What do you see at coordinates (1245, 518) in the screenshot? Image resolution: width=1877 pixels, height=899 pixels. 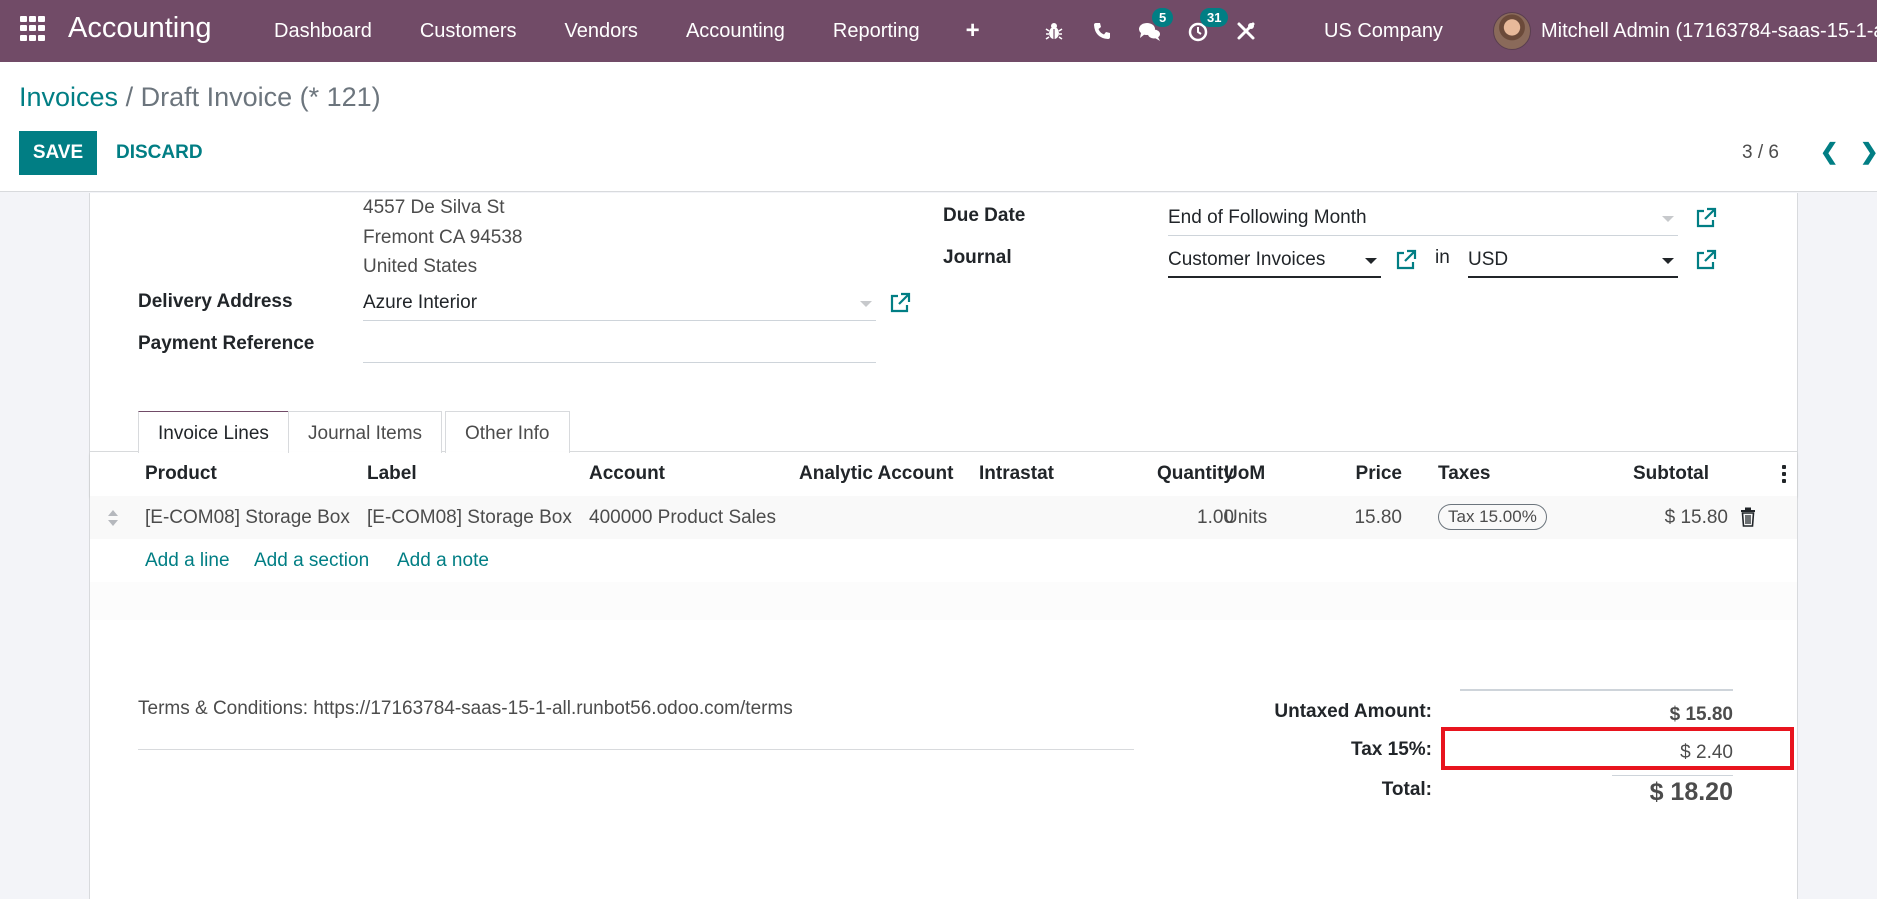 I see `cell-uom: Units` at bounding box center [1245, 518].